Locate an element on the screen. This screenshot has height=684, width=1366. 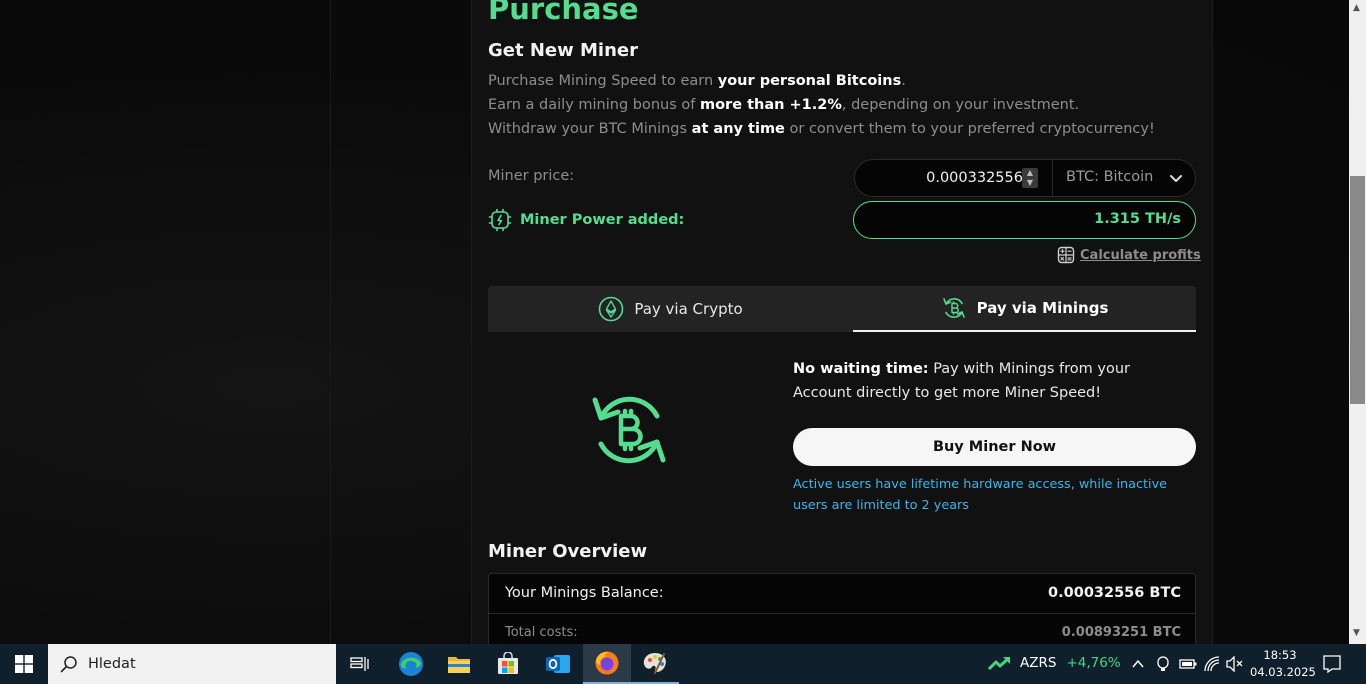
windows-taskbar: Hledat AZRS +4,76% 18:53 04.03.2025 is located at coordinates (683, 664).